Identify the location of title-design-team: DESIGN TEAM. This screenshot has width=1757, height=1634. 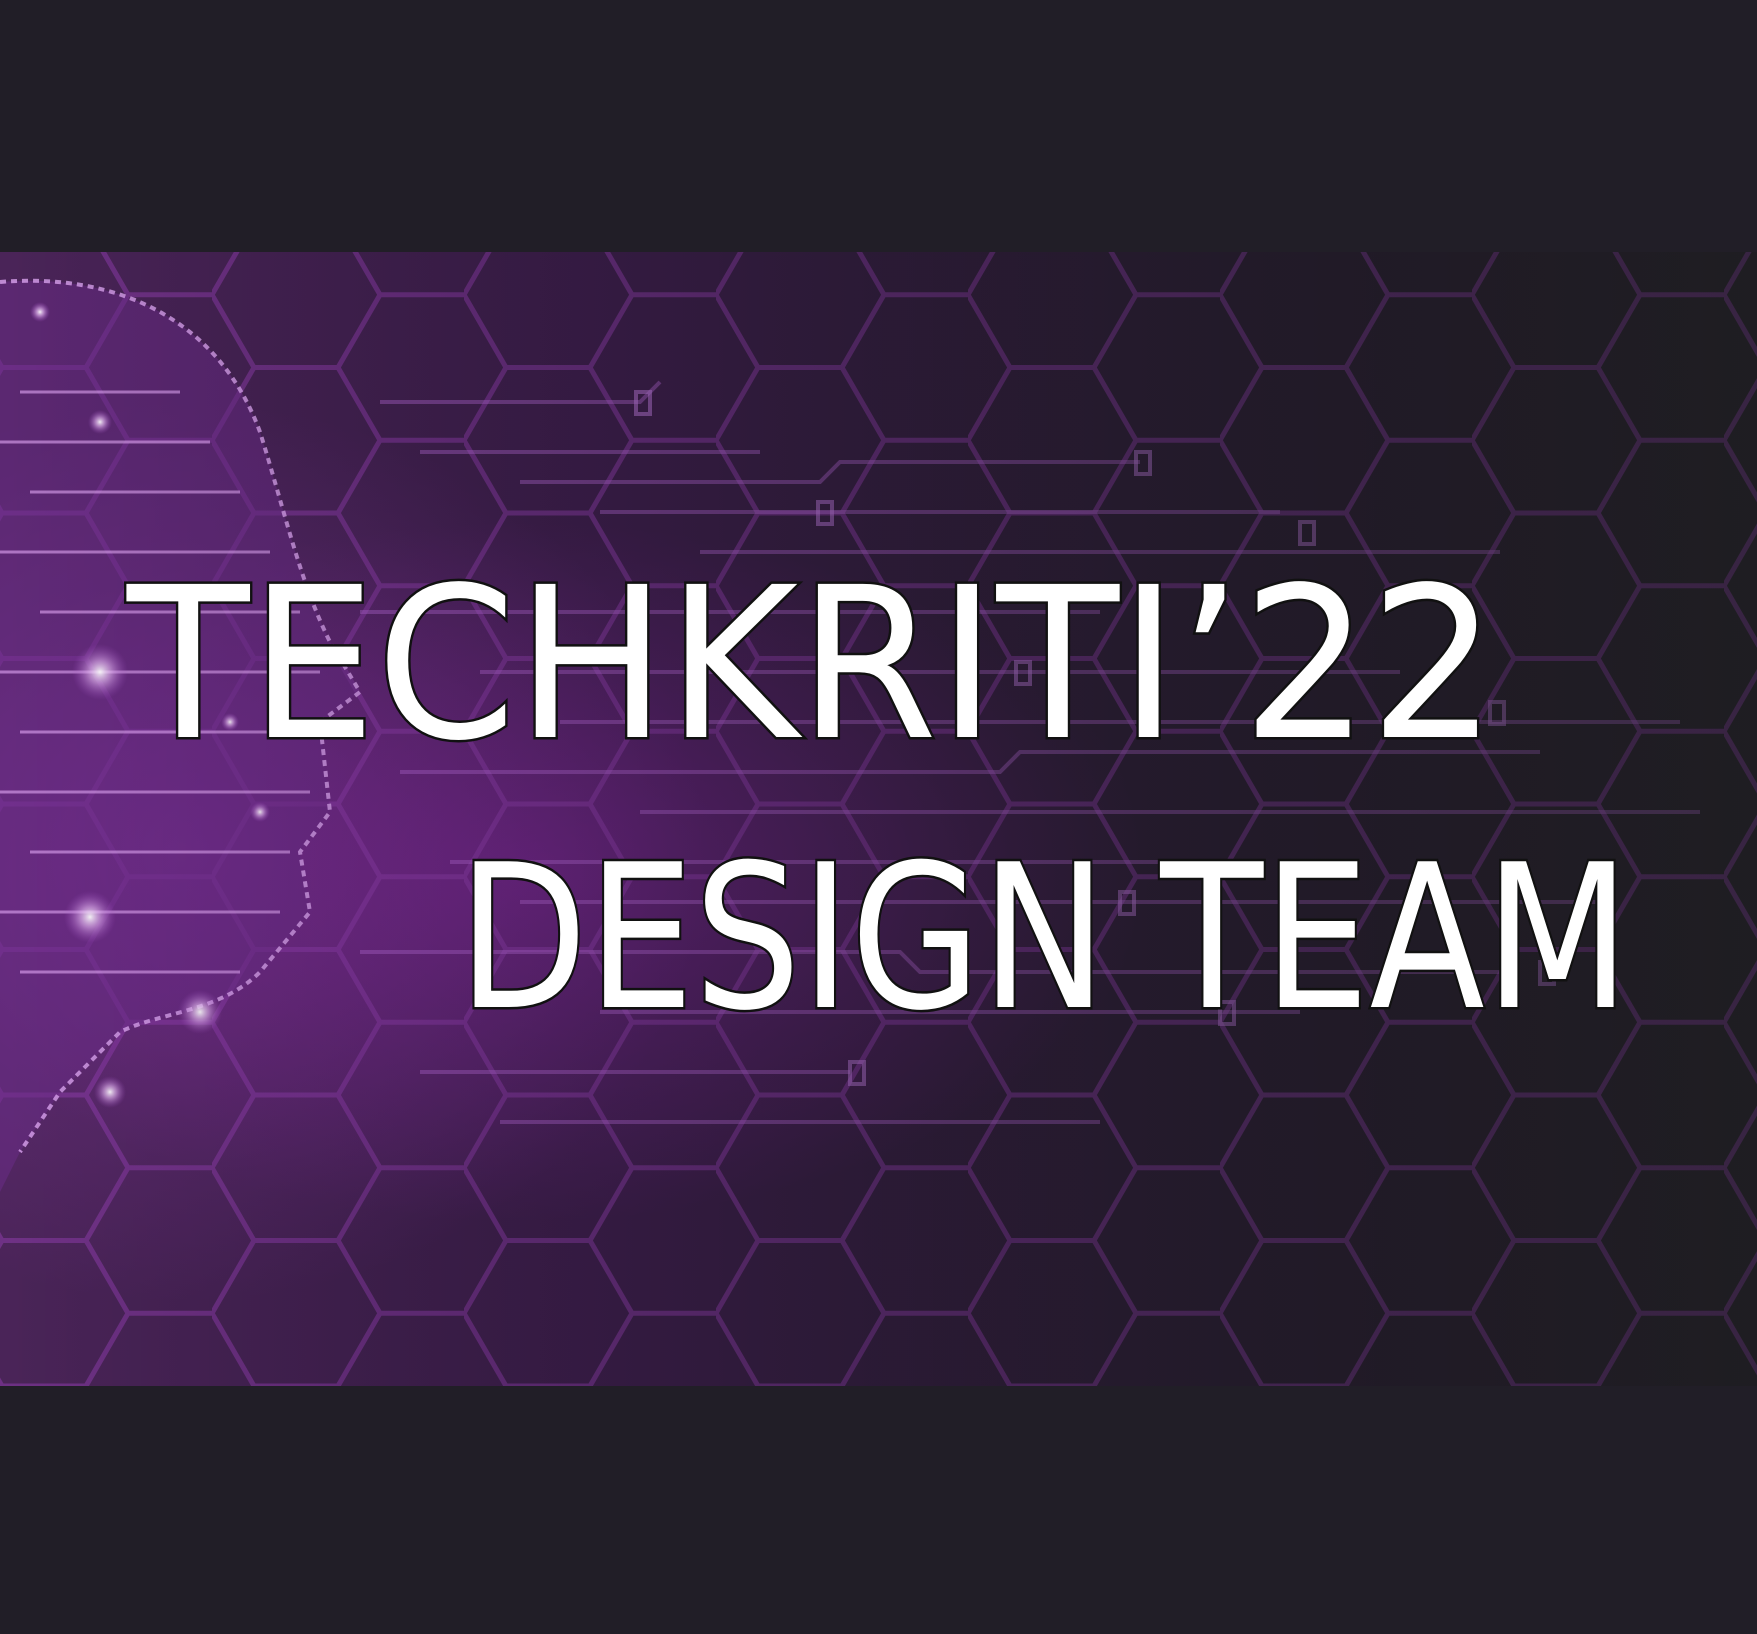
(1044, 938).